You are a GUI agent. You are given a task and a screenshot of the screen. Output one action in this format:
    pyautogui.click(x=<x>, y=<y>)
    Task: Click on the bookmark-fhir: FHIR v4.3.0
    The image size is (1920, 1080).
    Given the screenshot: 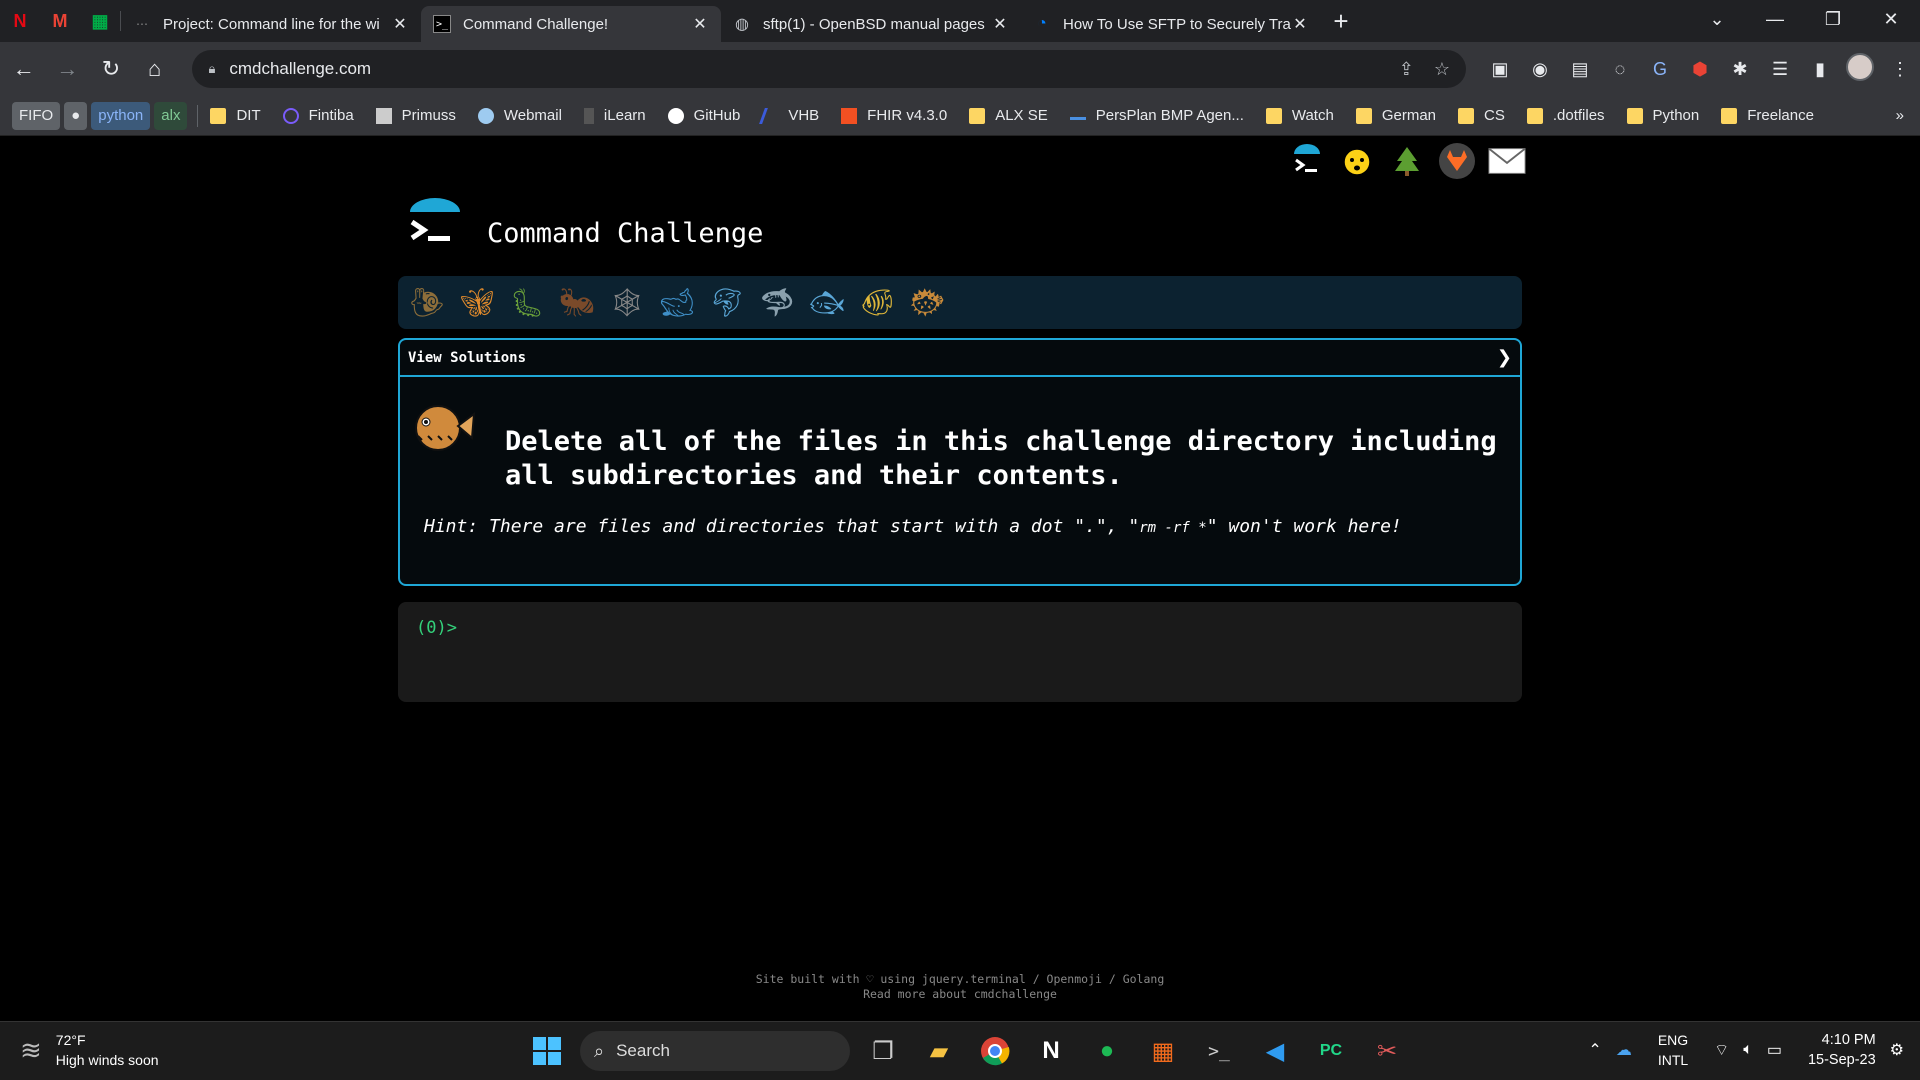 What is the action you would take?
    pyautogui.click(x=894, y=115)
    